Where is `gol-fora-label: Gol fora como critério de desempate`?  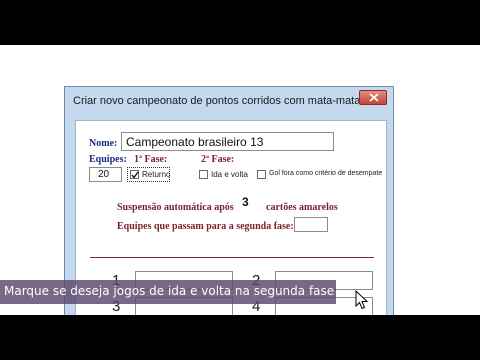 gol-fora-label: Gol fora como critério de desempate is located at coordinates (326, 173).